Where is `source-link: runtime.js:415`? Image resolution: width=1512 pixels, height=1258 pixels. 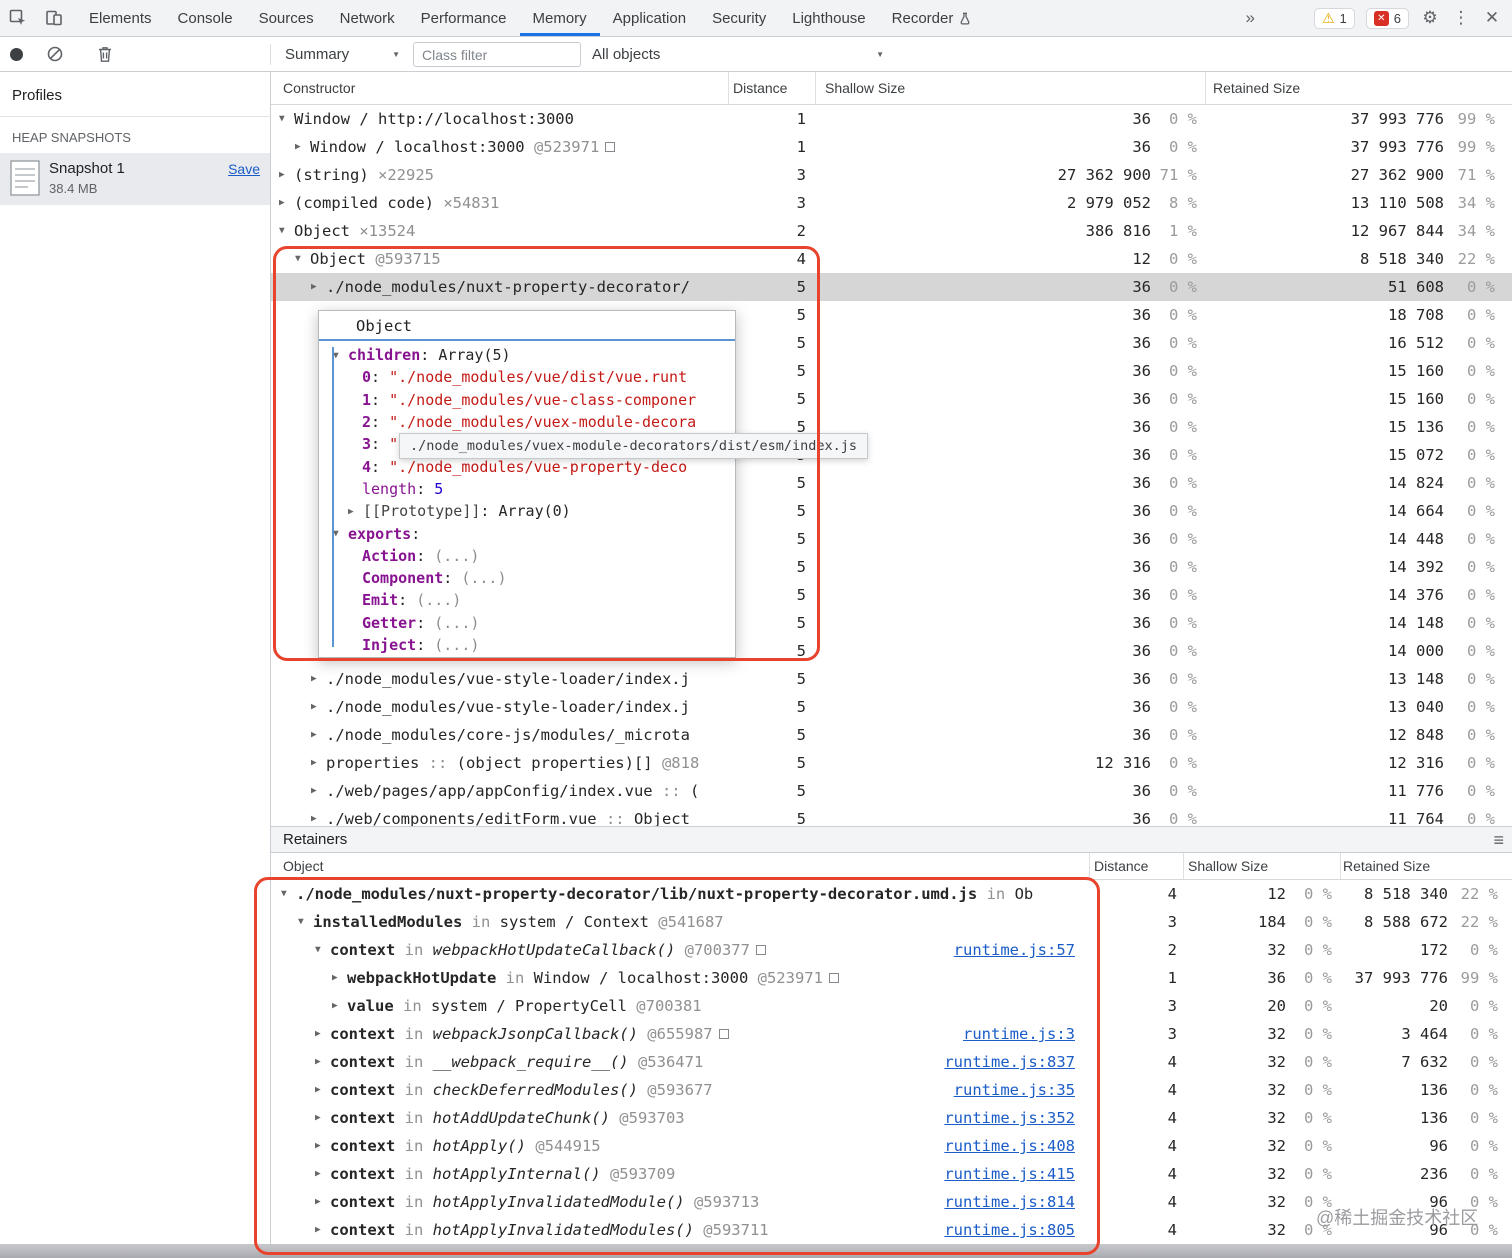
source-link: runtime.js:415 is located at coordinates (1009, 1174).